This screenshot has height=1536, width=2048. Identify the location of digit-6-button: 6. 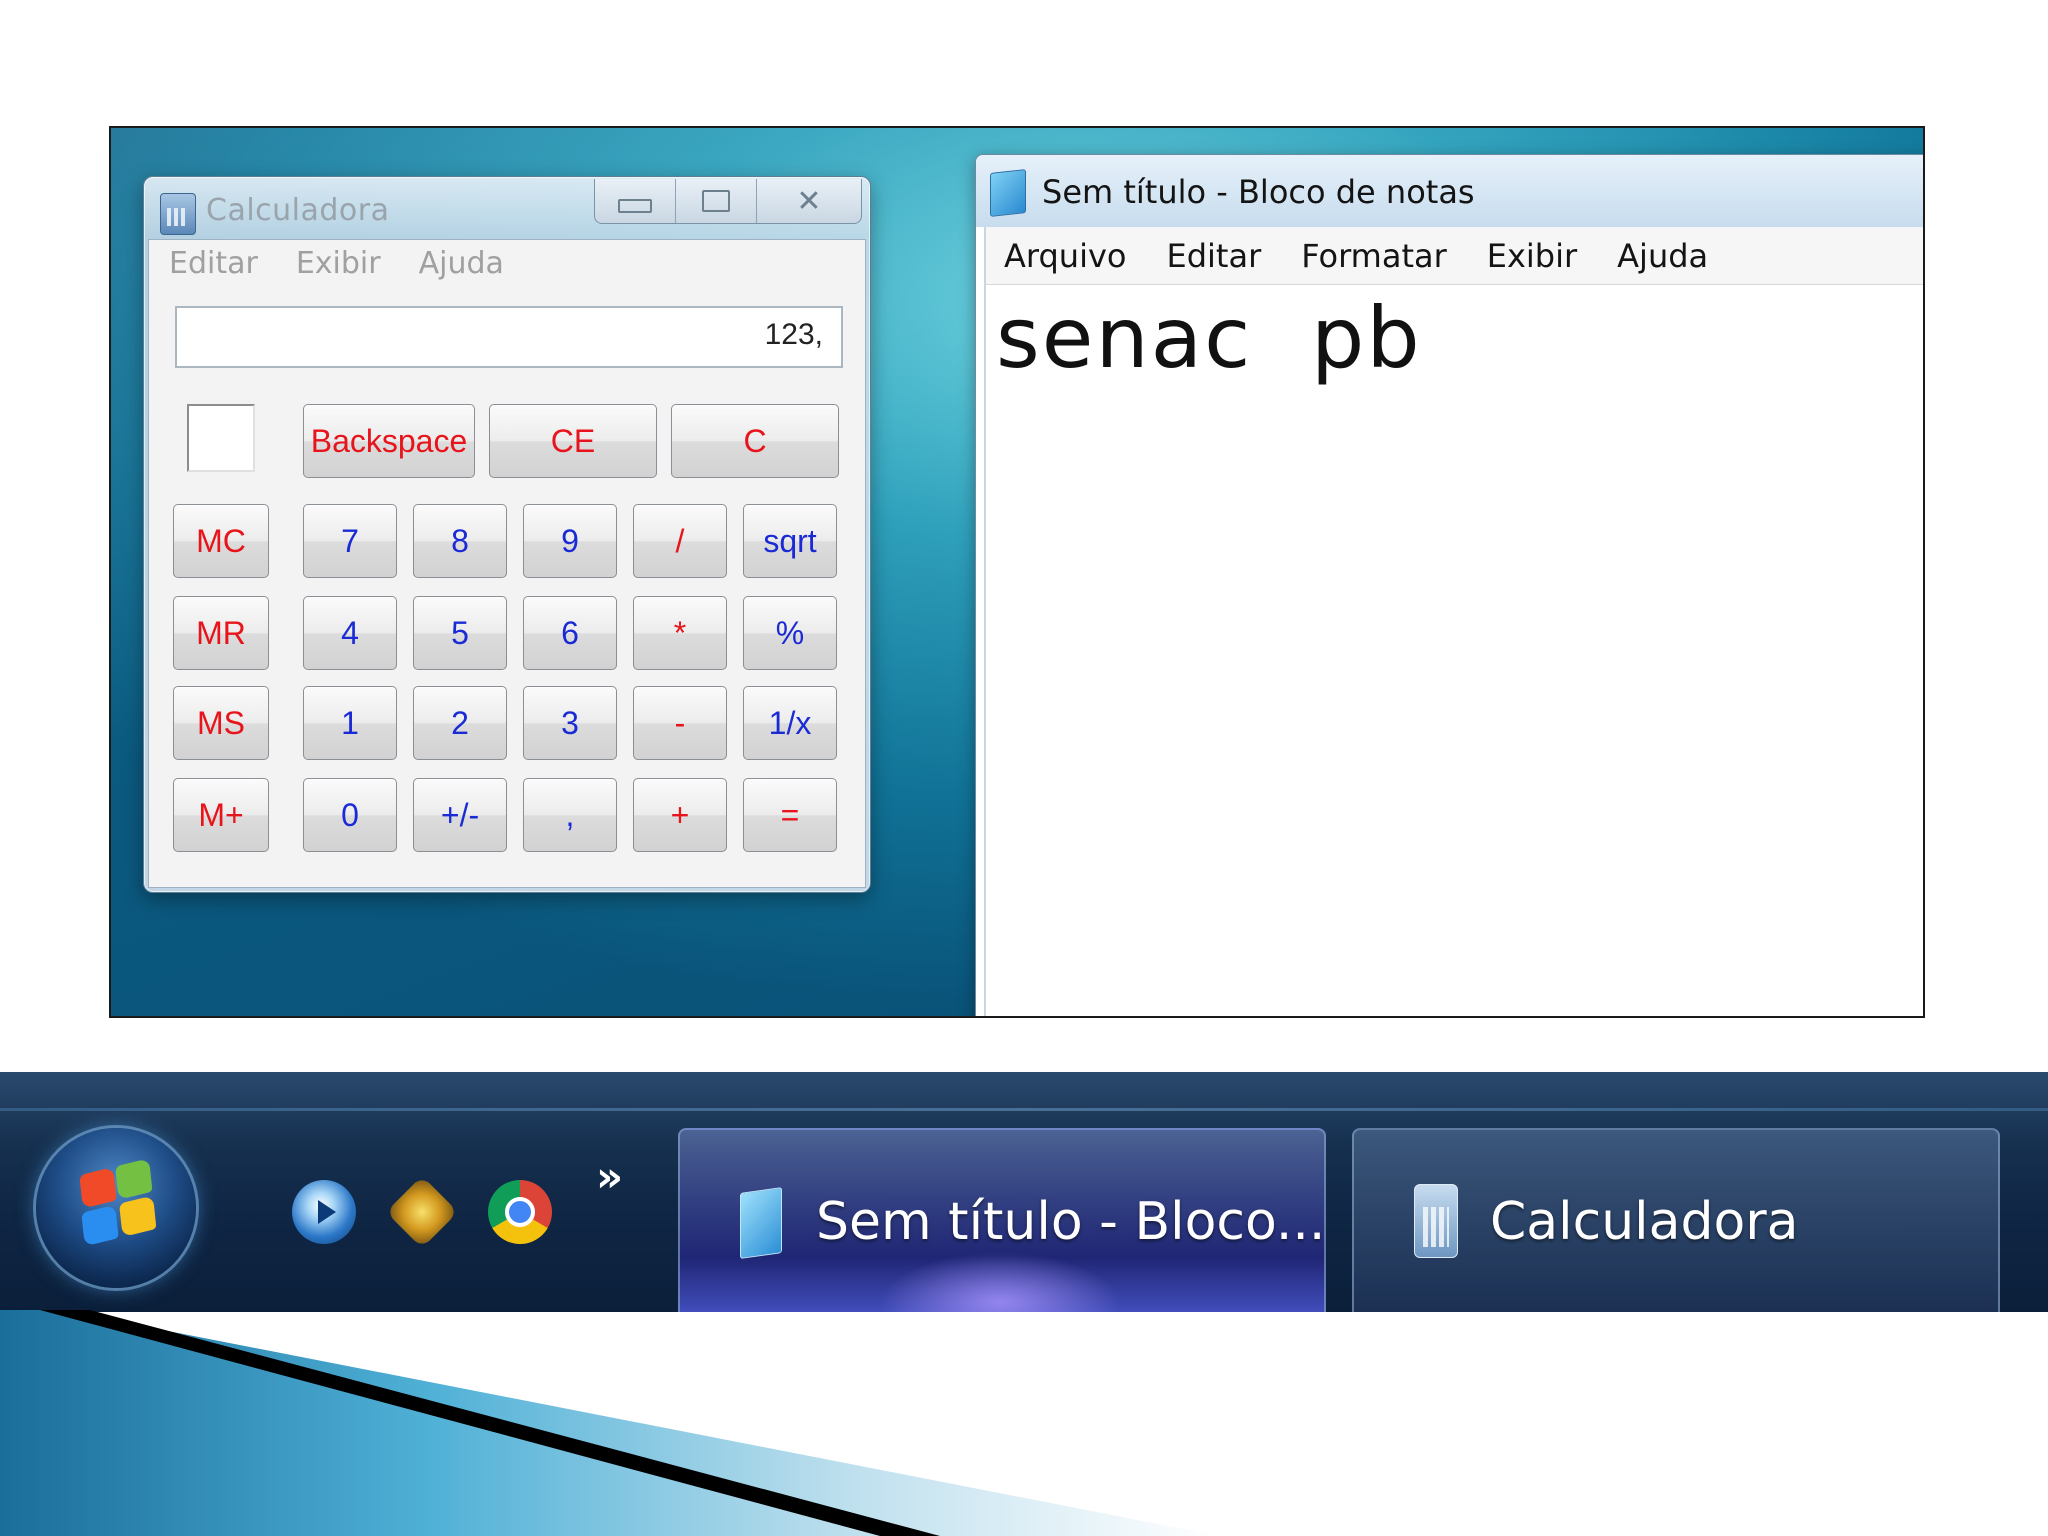
(570, 633).